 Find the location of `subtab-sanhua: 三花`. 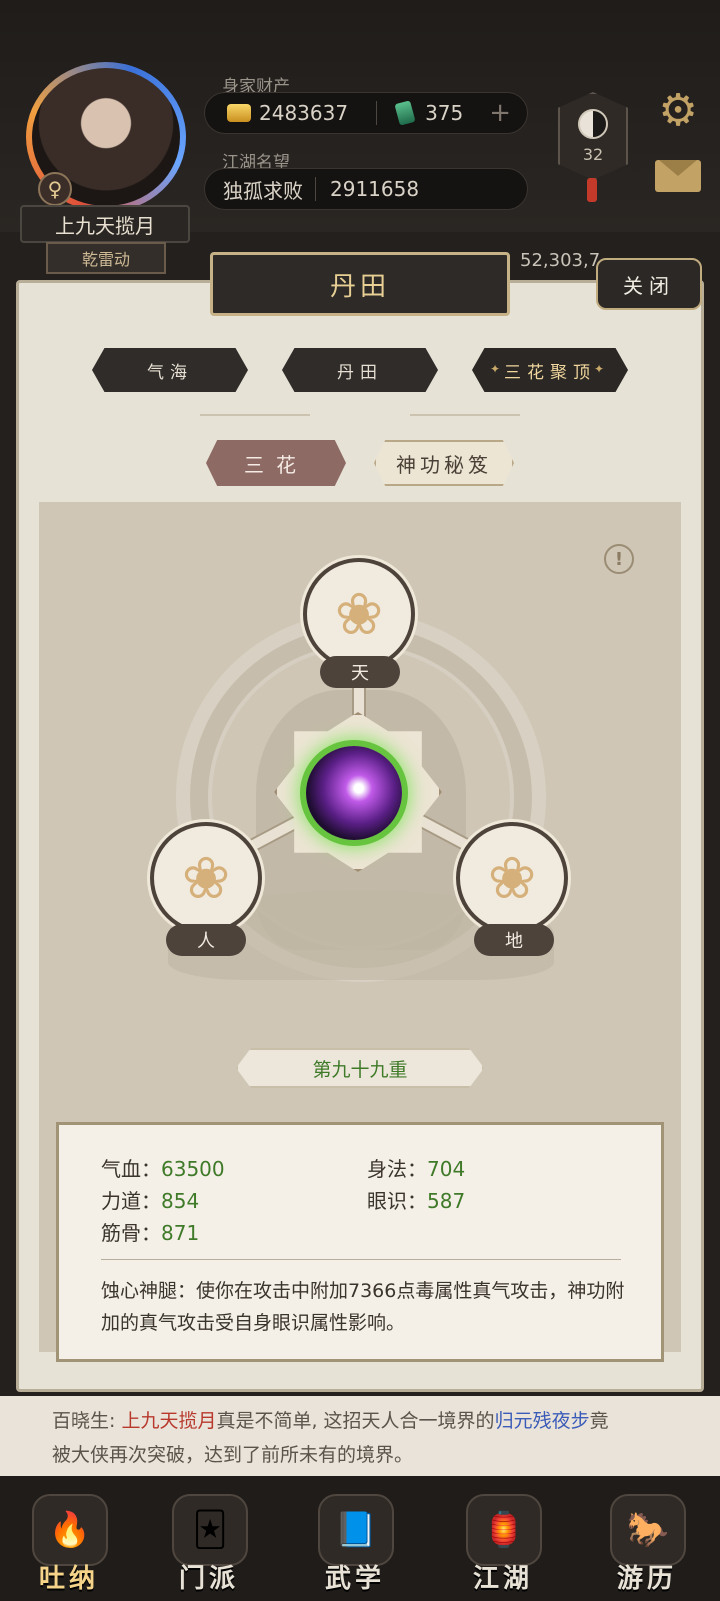

subtab-sanhua: 三花 is located at coordinates (276, 463).